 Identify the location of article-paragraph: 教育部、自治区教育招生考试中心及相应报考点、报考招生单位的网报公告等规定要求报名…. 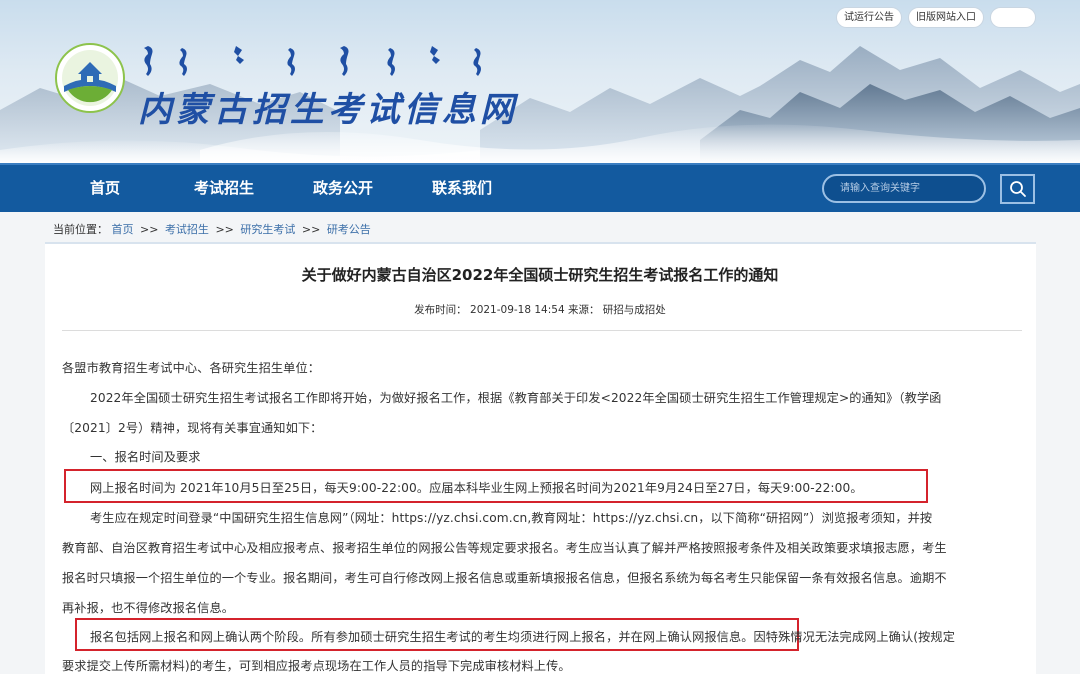
(504, 548).